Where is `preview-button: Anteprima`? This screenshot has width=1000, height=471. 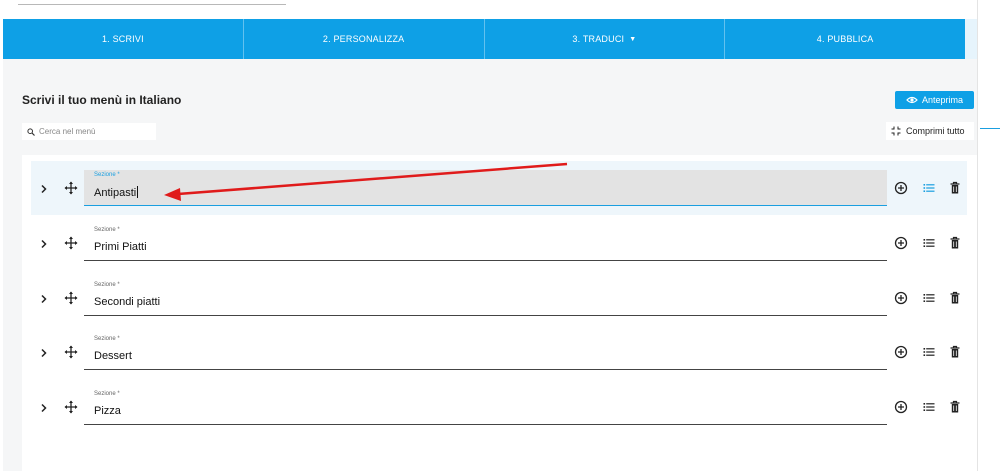
preview-button: Anteprima is located at coordinates (934, 100).